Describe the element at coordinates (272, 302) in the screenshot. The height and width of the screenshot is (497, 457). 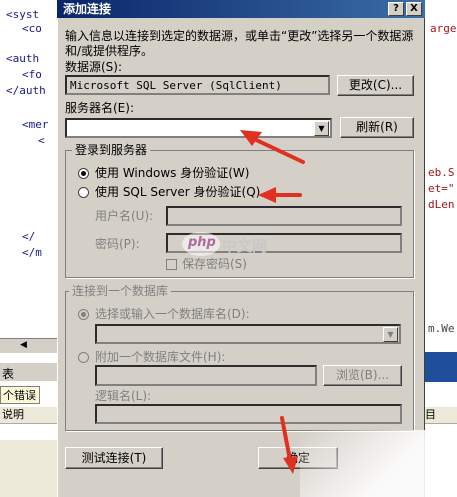
I see `annotation-arrows` at that location.